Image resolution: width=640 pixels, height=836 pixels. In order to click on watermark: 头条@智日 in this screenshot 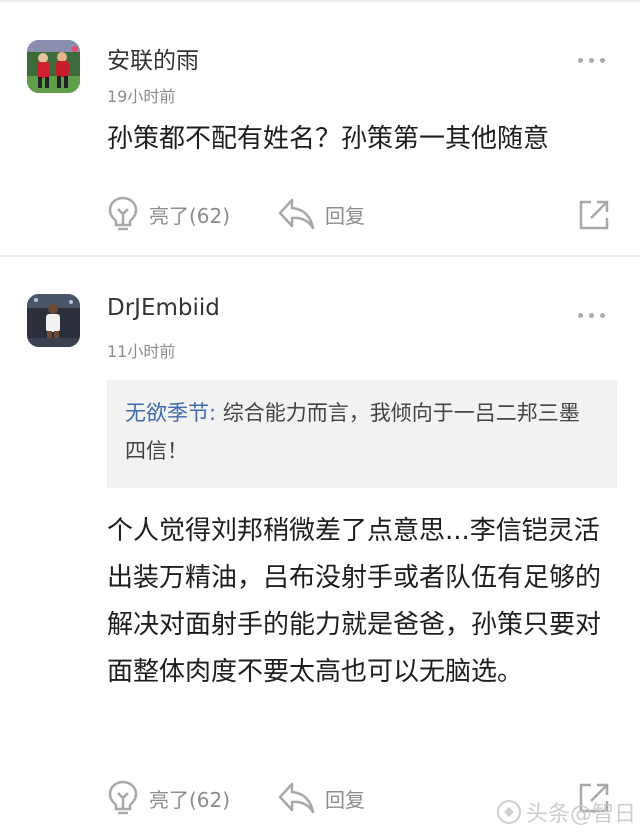, I will do `click(566, 812)`.